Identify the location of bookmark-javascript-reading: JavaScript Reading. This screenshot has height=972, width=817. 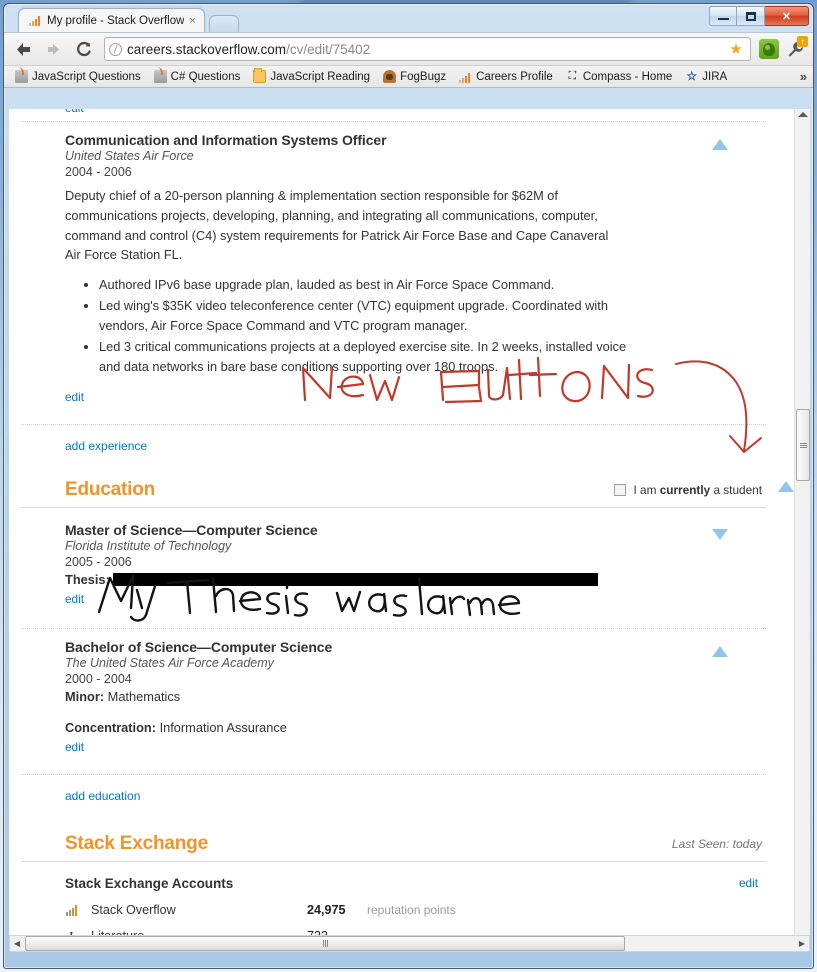
(311, 76).